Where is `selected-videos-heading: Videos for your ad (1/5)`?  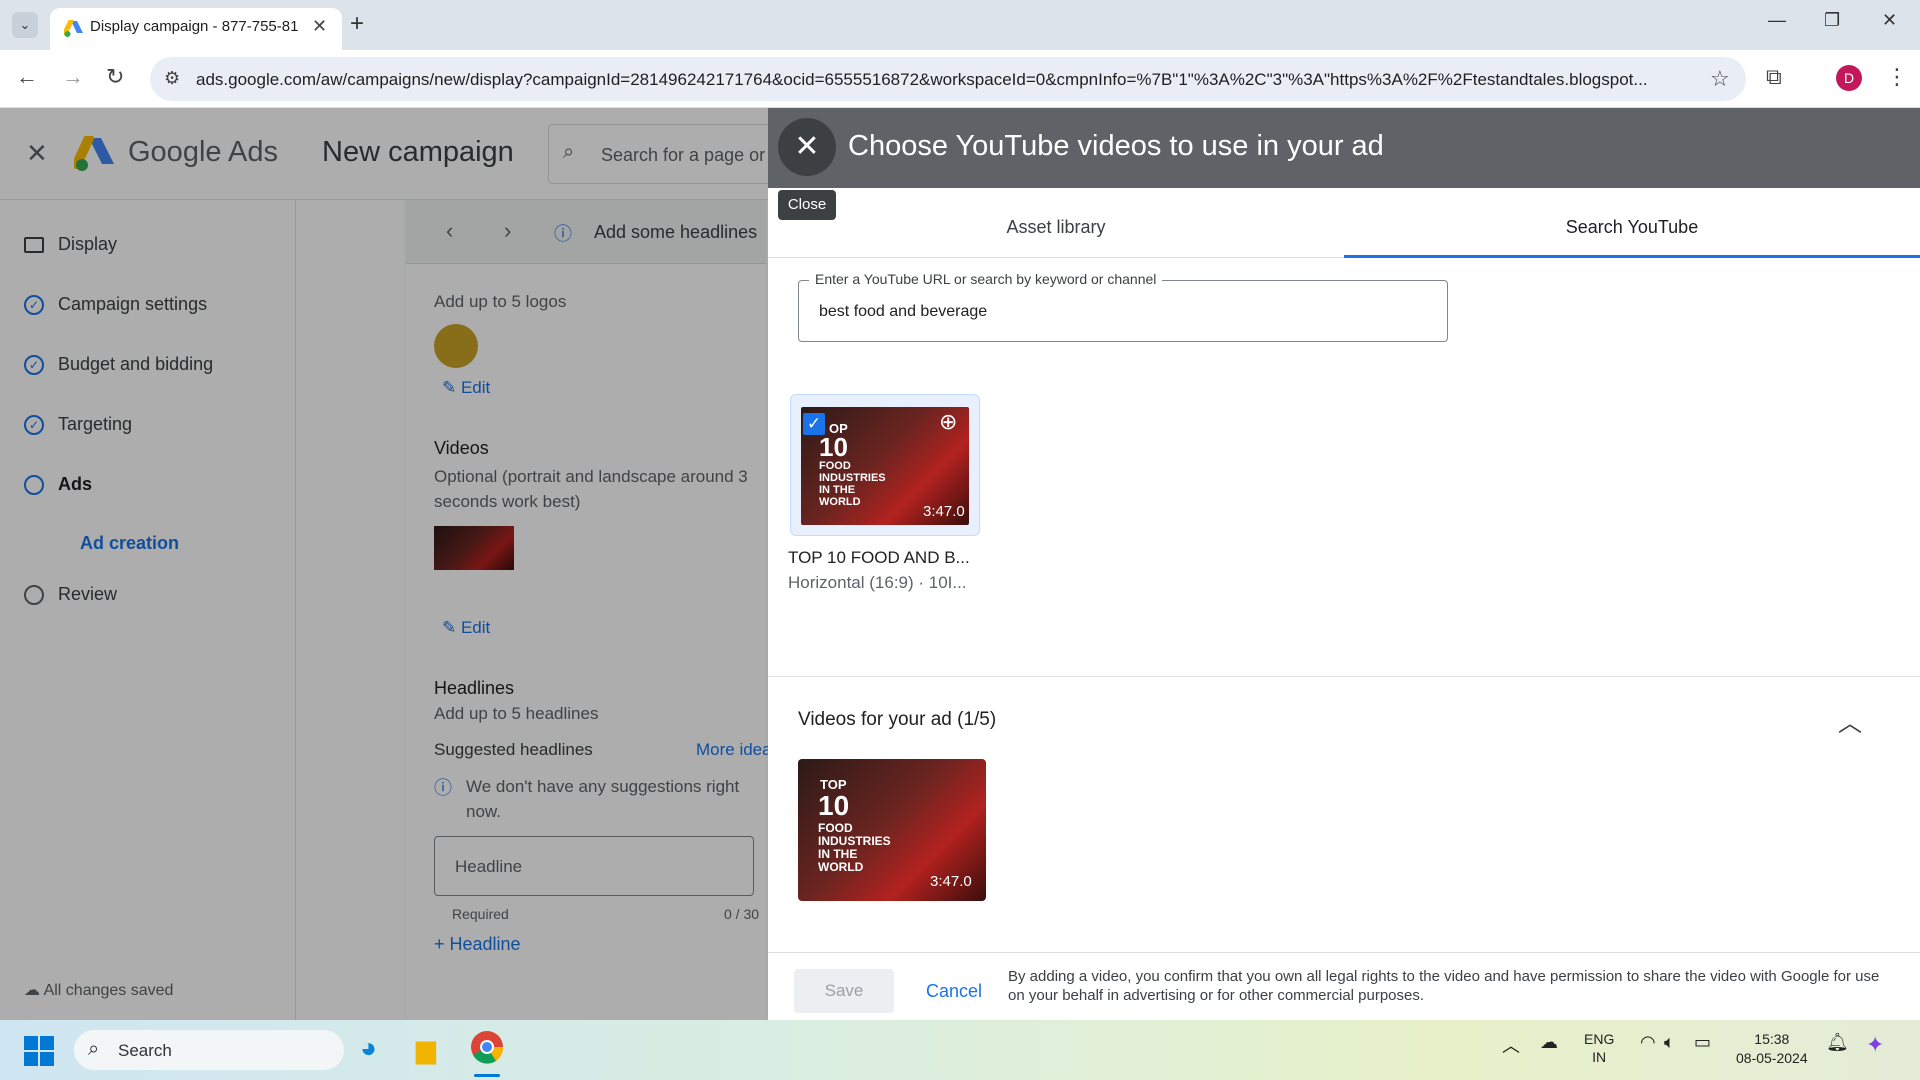 selected-videos-heading: Videos for your ad (1/5) is located at coordinates (897, 719).